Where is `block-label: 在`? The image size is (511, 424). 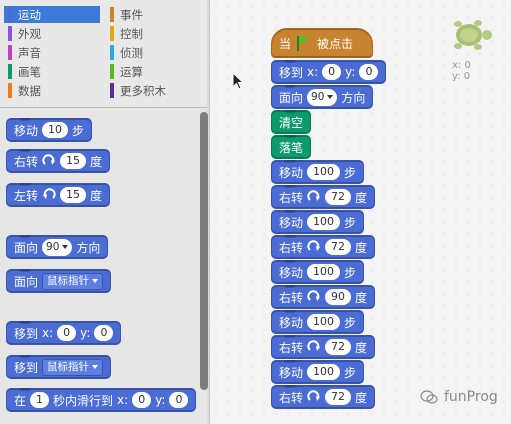
block-label: 在 is located at coordinates (20, 400).